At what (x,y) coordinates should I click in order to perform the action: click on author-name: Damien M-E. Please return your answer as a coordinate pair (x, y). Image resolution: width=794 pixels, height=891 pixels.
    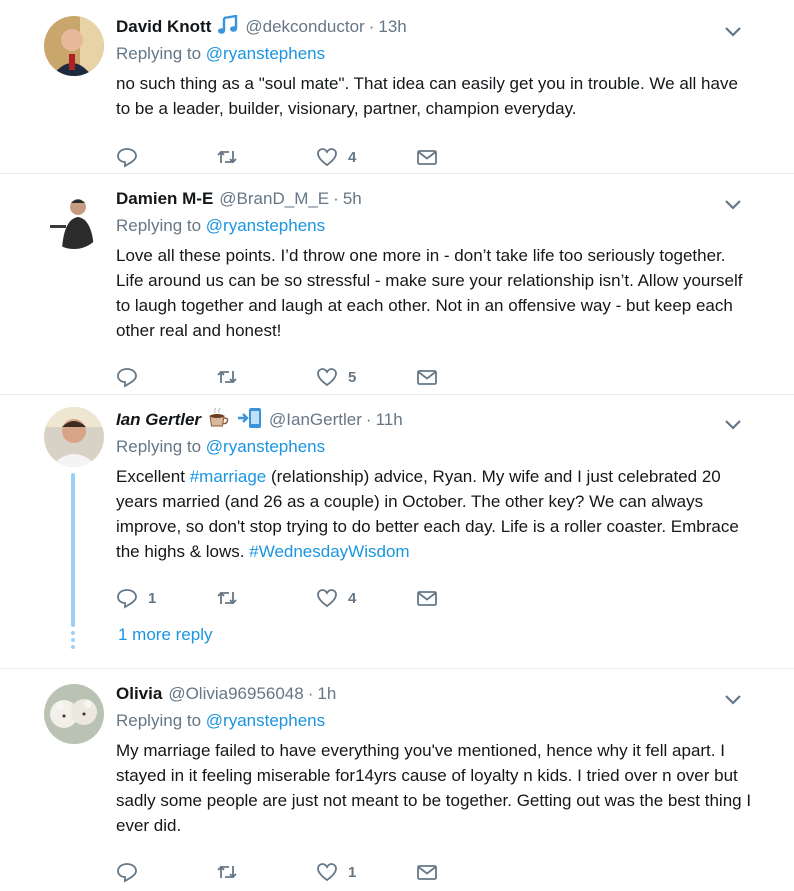
    Looking at the image, I should click on (164, 199).